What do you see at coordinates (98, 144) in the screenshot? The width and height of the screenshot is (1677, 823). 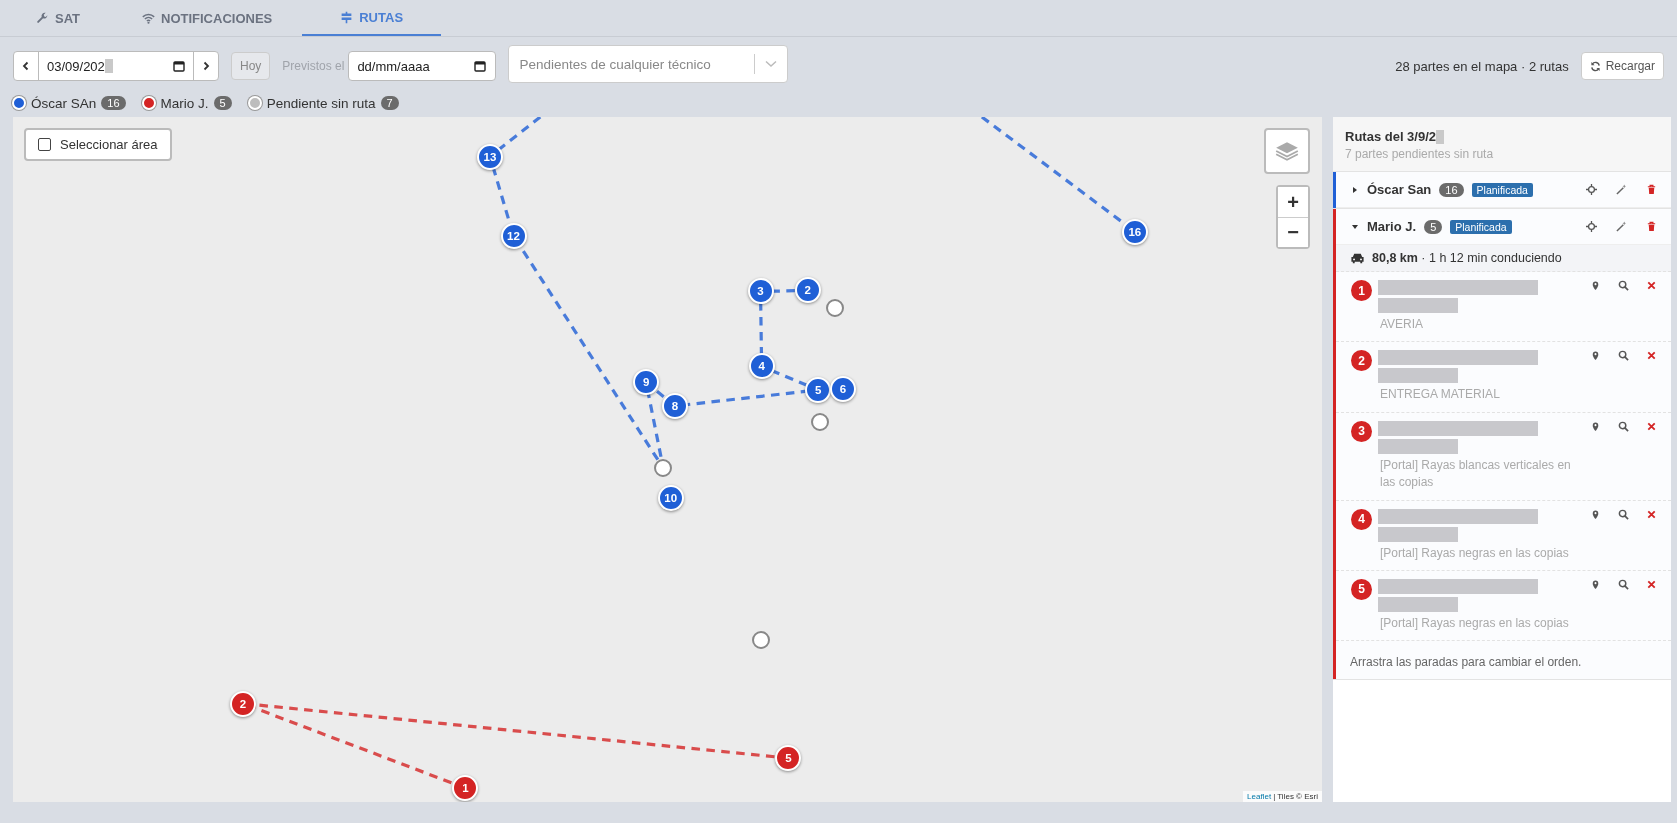 I see `select-area-button: Seleccionar área` at bounding box center [98, 144].